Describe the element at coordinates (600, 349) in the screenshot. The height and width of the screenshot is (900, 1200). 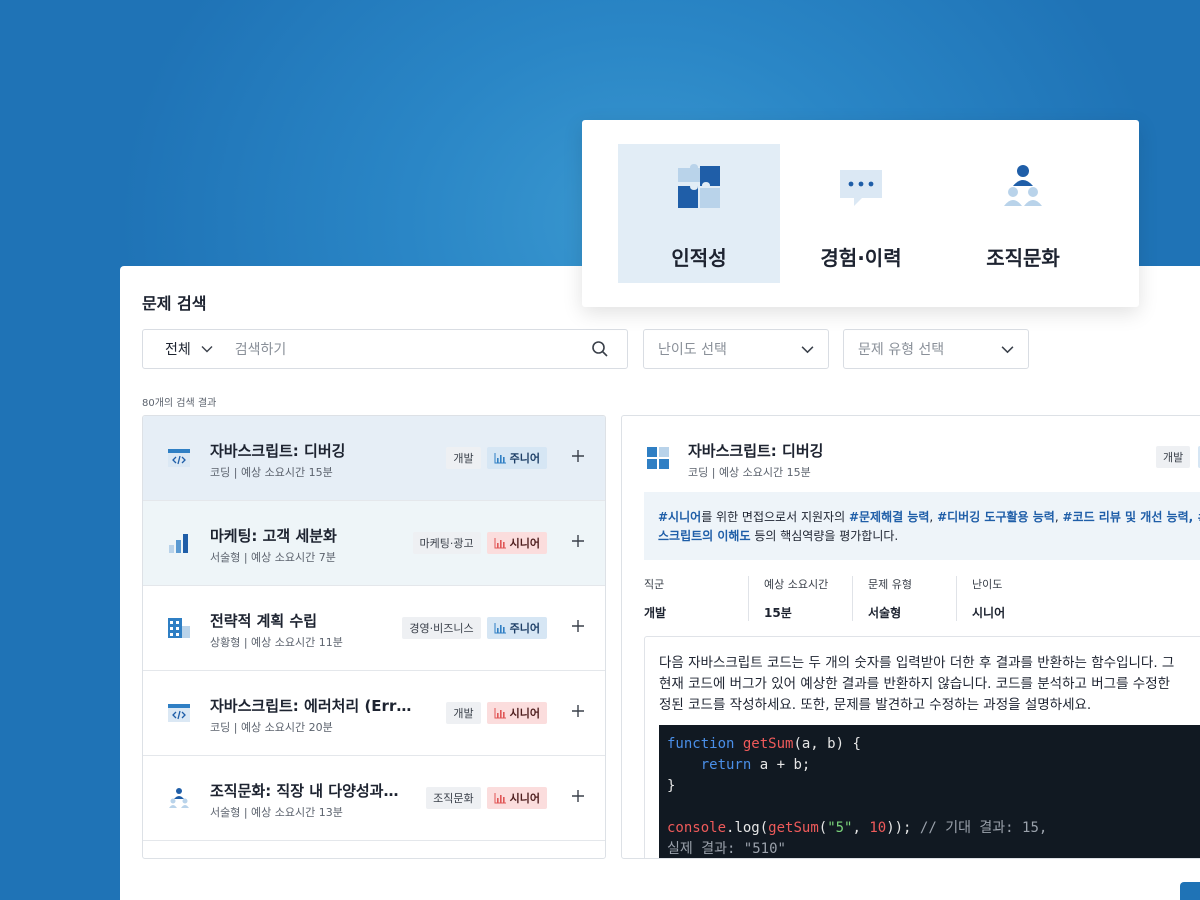
I see `search-icon` at that location.